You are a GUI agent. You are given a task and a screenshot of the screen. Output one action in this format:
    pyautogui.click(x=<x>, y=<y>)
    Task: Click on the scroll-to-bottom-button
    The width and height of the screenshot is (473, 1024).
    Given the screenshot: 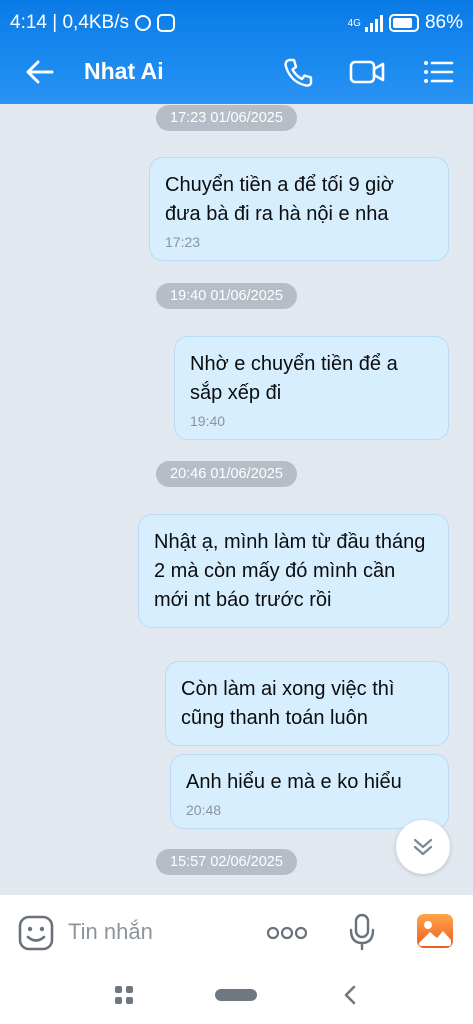 What is the action you would take?
    pyautogui.click(x=423, y=847)
    